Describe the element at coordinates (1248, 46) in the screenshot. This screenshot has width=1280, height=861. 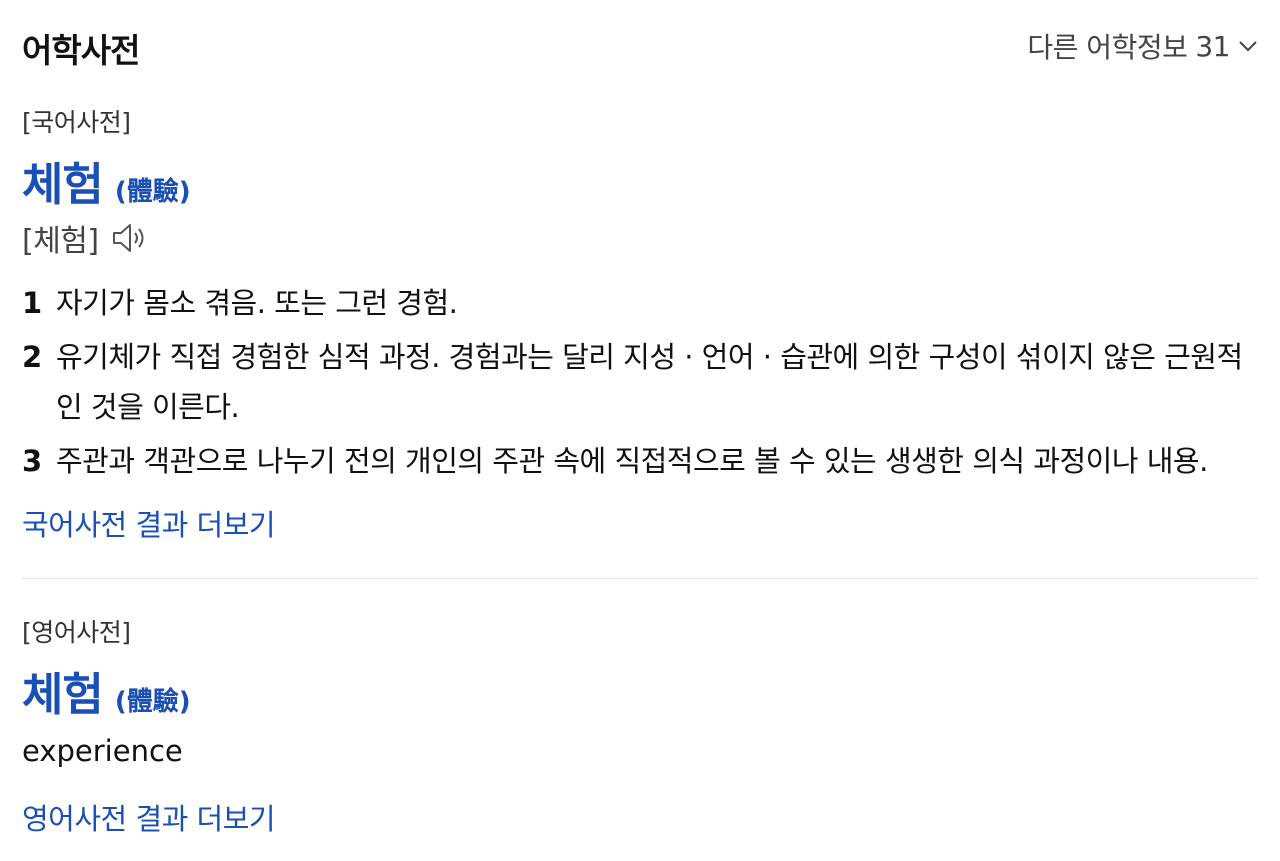
I see `chevron-down-icon` at that location.